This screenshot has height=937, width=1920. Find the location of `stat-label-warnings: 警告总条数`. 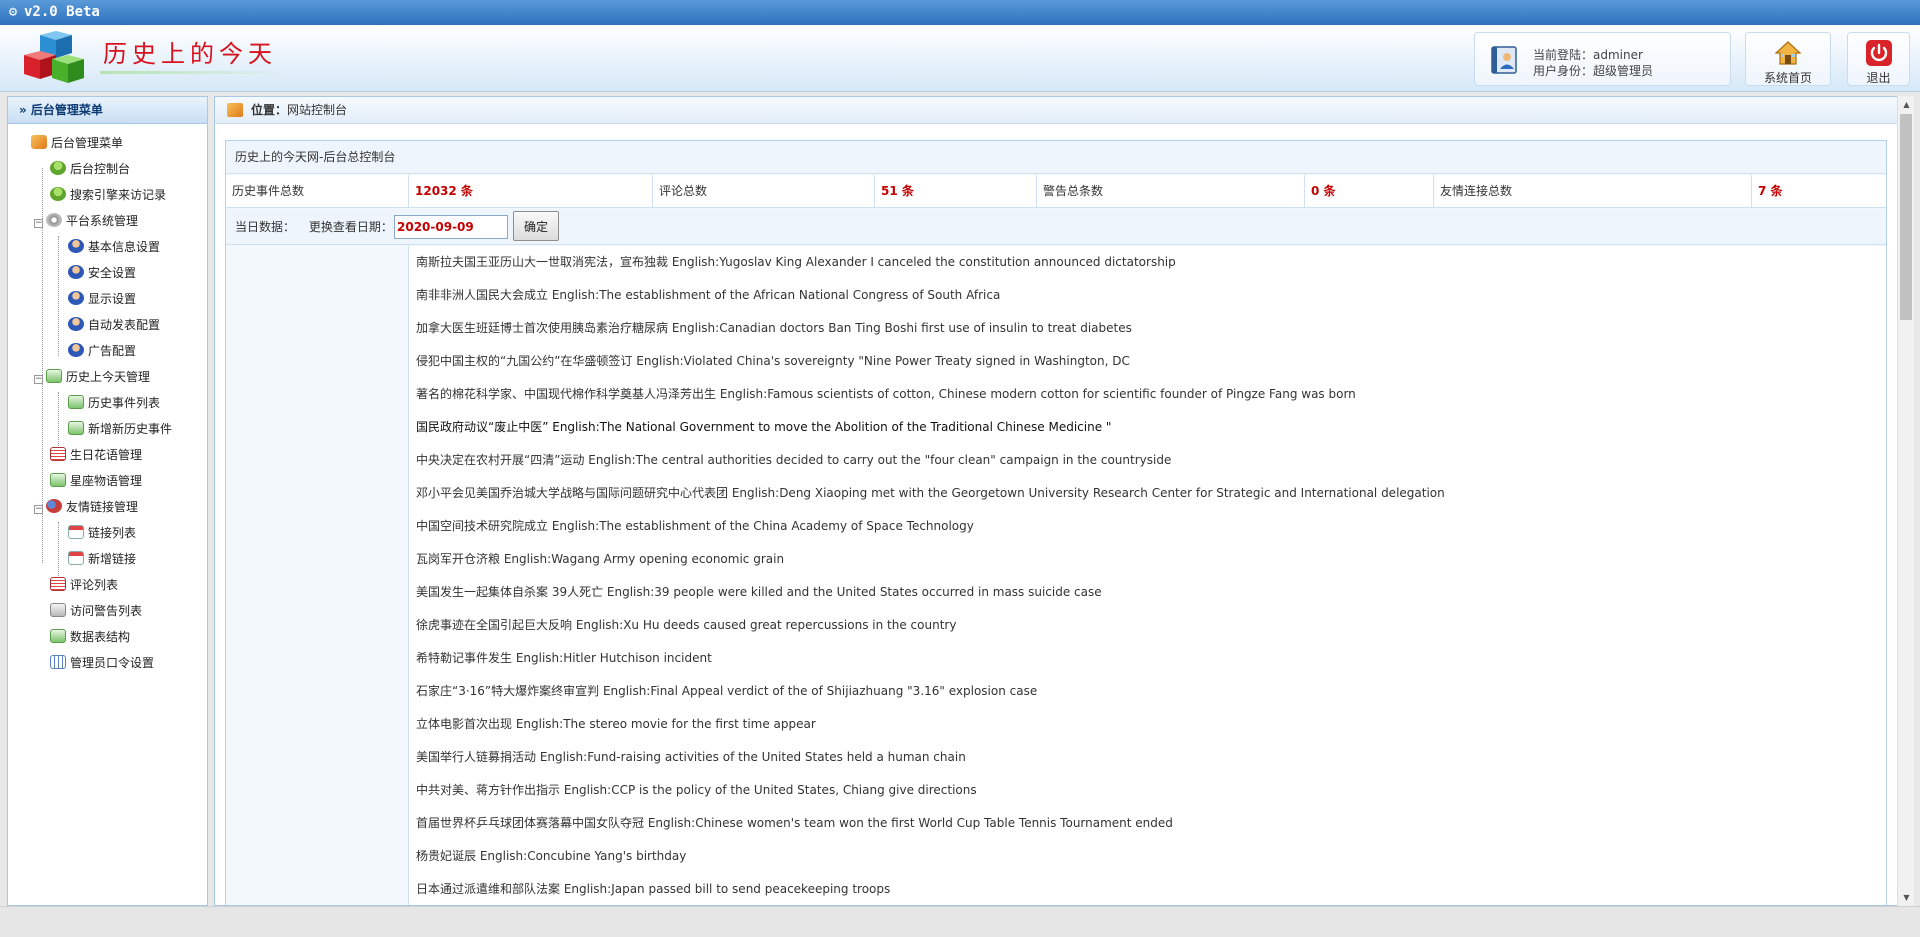

stat-label-warnings: 警告总条数 is located at coordinates (1171, 191).